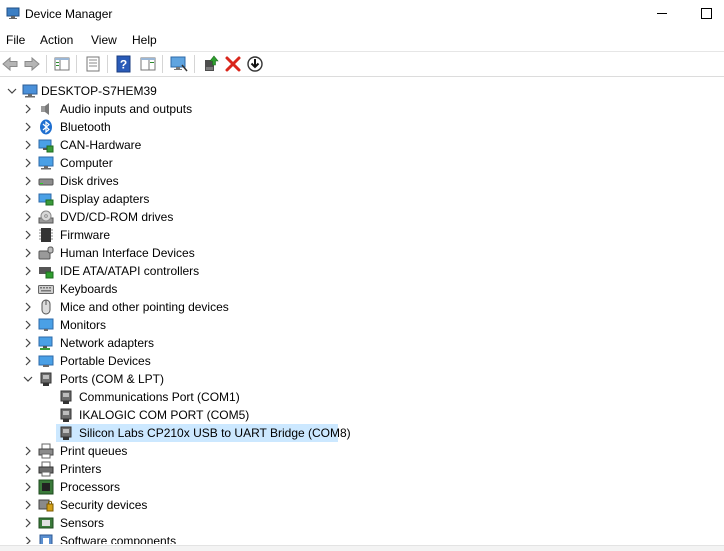  I want to click on tree-item-bluetooth: Bluetooth, so click(172, 127).